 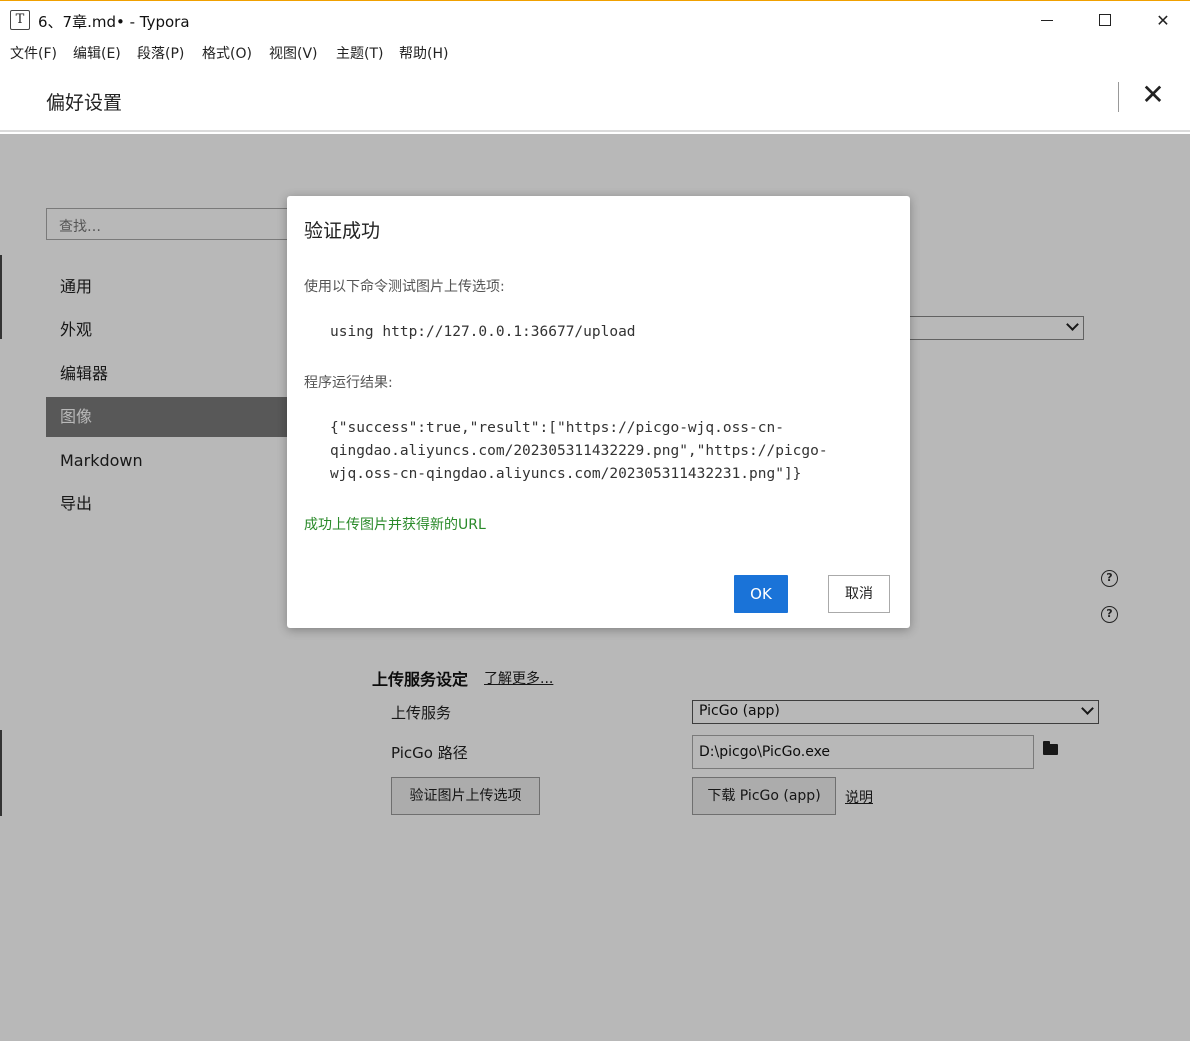 I want to click on typora-app-icon: T, so click(x=20, y=20).